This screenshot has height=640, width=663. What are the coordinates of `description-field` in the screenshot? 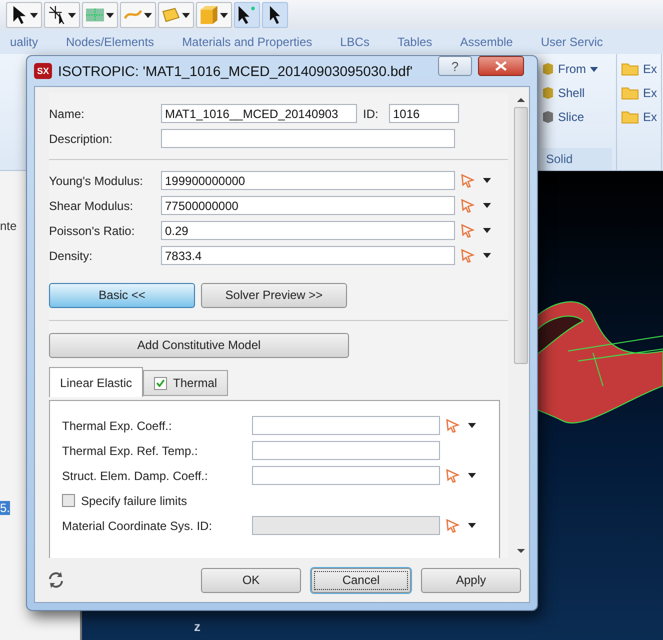 It's located at (308, 138).